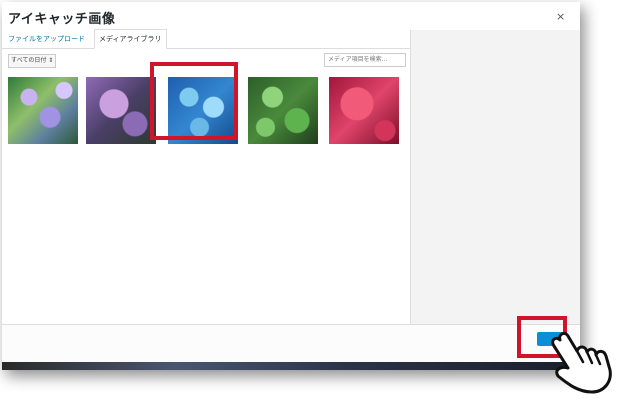 Image resolution: width=622 pixels, height=400 pixels. I want to click on date-filter-select: すべての日付 ⇕, so click(32, 61).